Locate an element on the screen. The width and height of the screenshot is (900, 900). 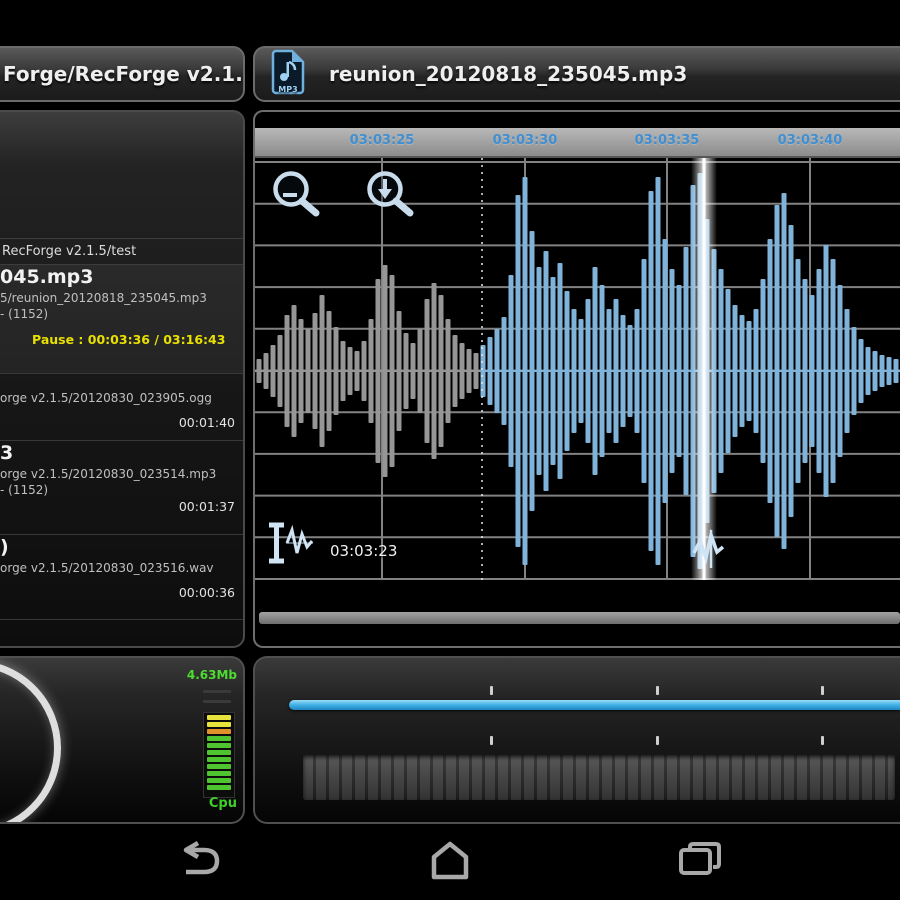
timeline-tick-label: 03:03:35 is located at coordinates (667, 140).